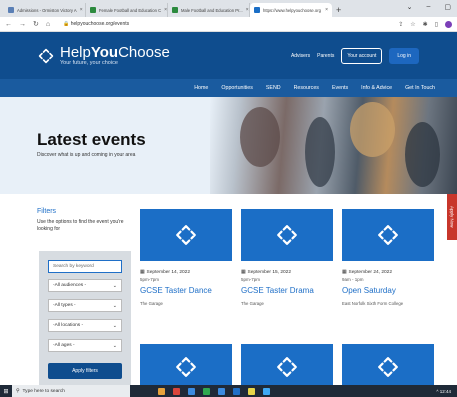 The height and width of the screenshot is (397, 457). Describe the element at coordinates (64, 345) in the screenshot. I see `select-value: -All ages -` at that location.